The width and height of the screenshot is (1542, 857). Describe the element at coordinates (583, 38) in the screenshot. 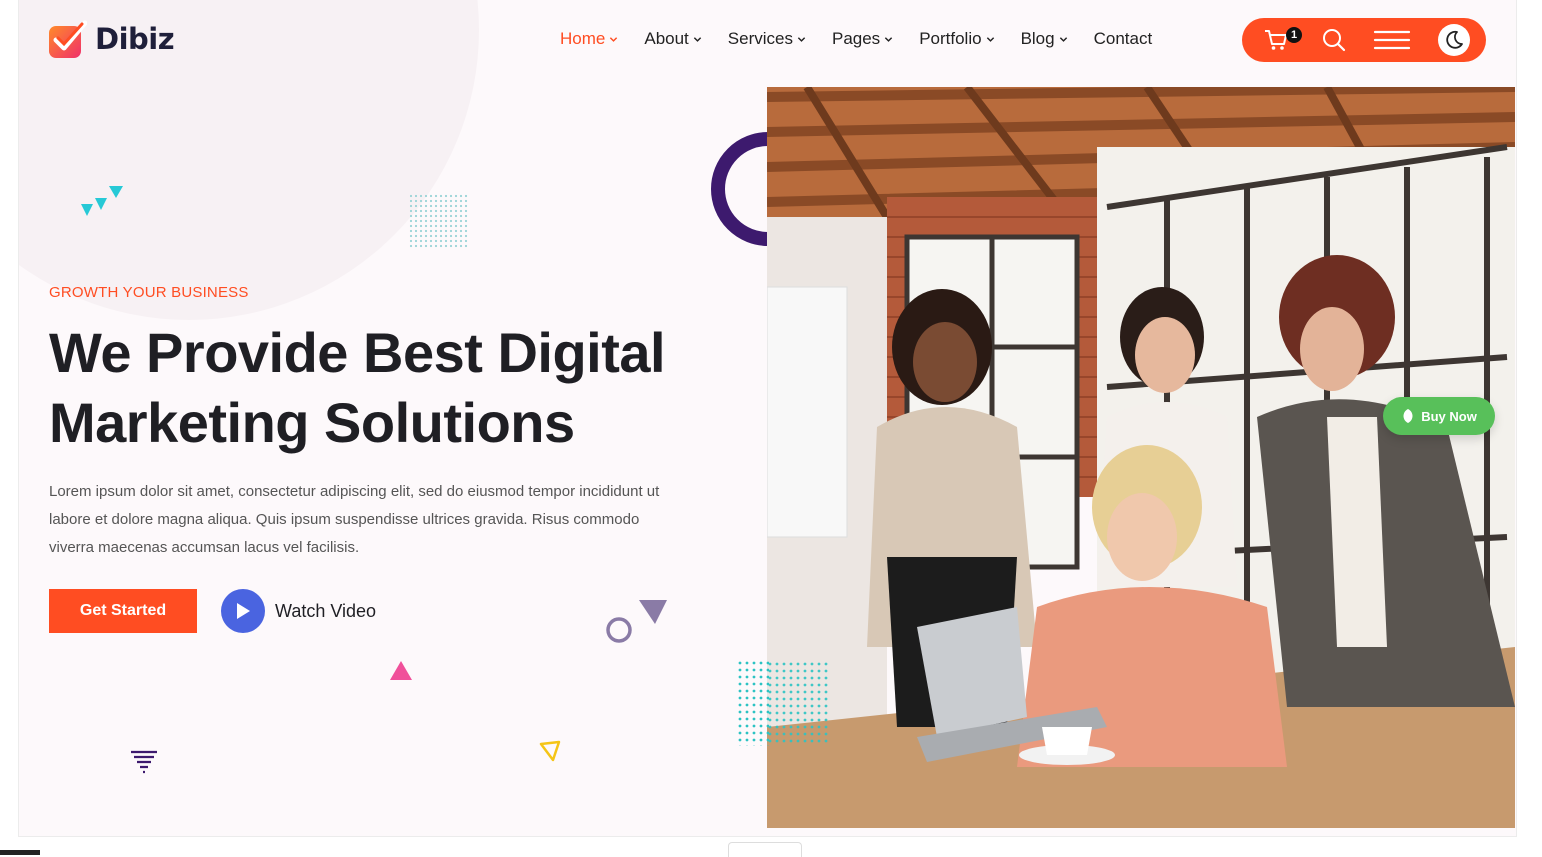

I see `nav-home-label: Home` at that location.